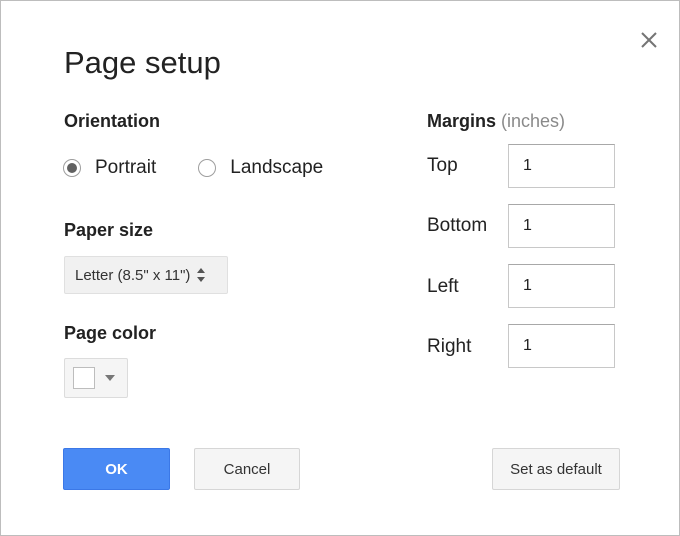 The height and width of the screenshot is (536, 680). I want to click on close-icon, so click(649, 40).